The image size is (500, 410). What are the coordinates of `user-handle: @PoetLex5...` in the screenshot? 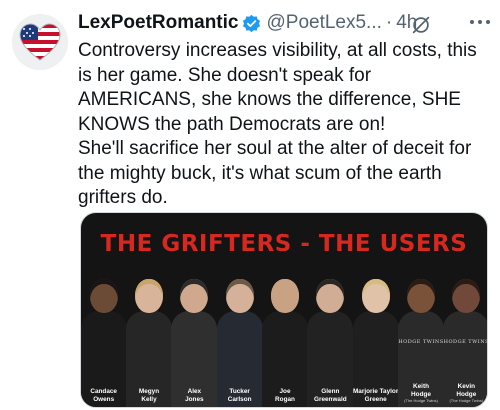 It's located at (323, 23).